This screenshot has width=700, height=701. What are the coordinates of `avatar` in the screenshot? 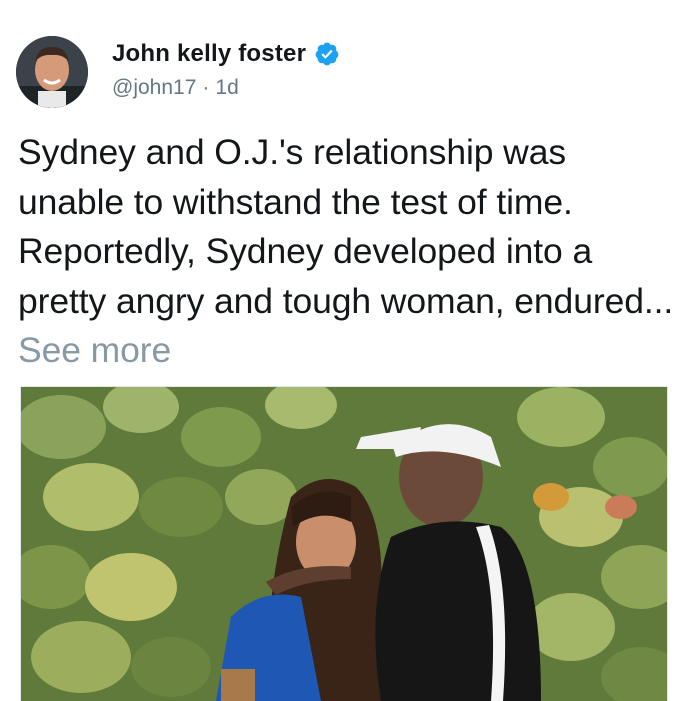 It's located at (52, 72).